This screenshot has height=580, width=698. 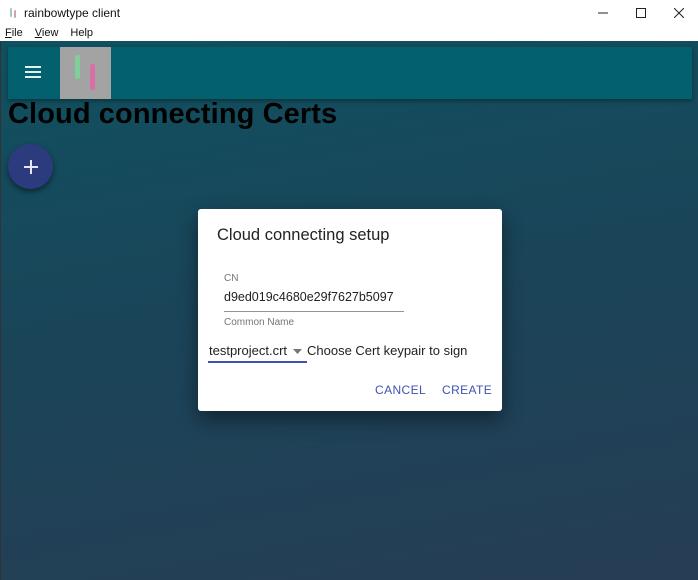 I want to click on app-icon, so click(x=13, y=13).